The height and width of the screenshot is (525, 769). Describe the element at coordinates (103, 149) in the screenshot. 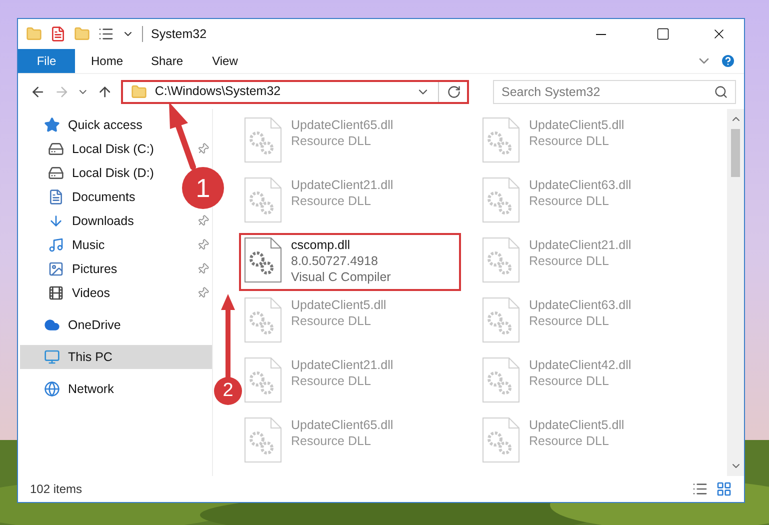

I see `sidebar-item: Local Disk (C:)` at that location.